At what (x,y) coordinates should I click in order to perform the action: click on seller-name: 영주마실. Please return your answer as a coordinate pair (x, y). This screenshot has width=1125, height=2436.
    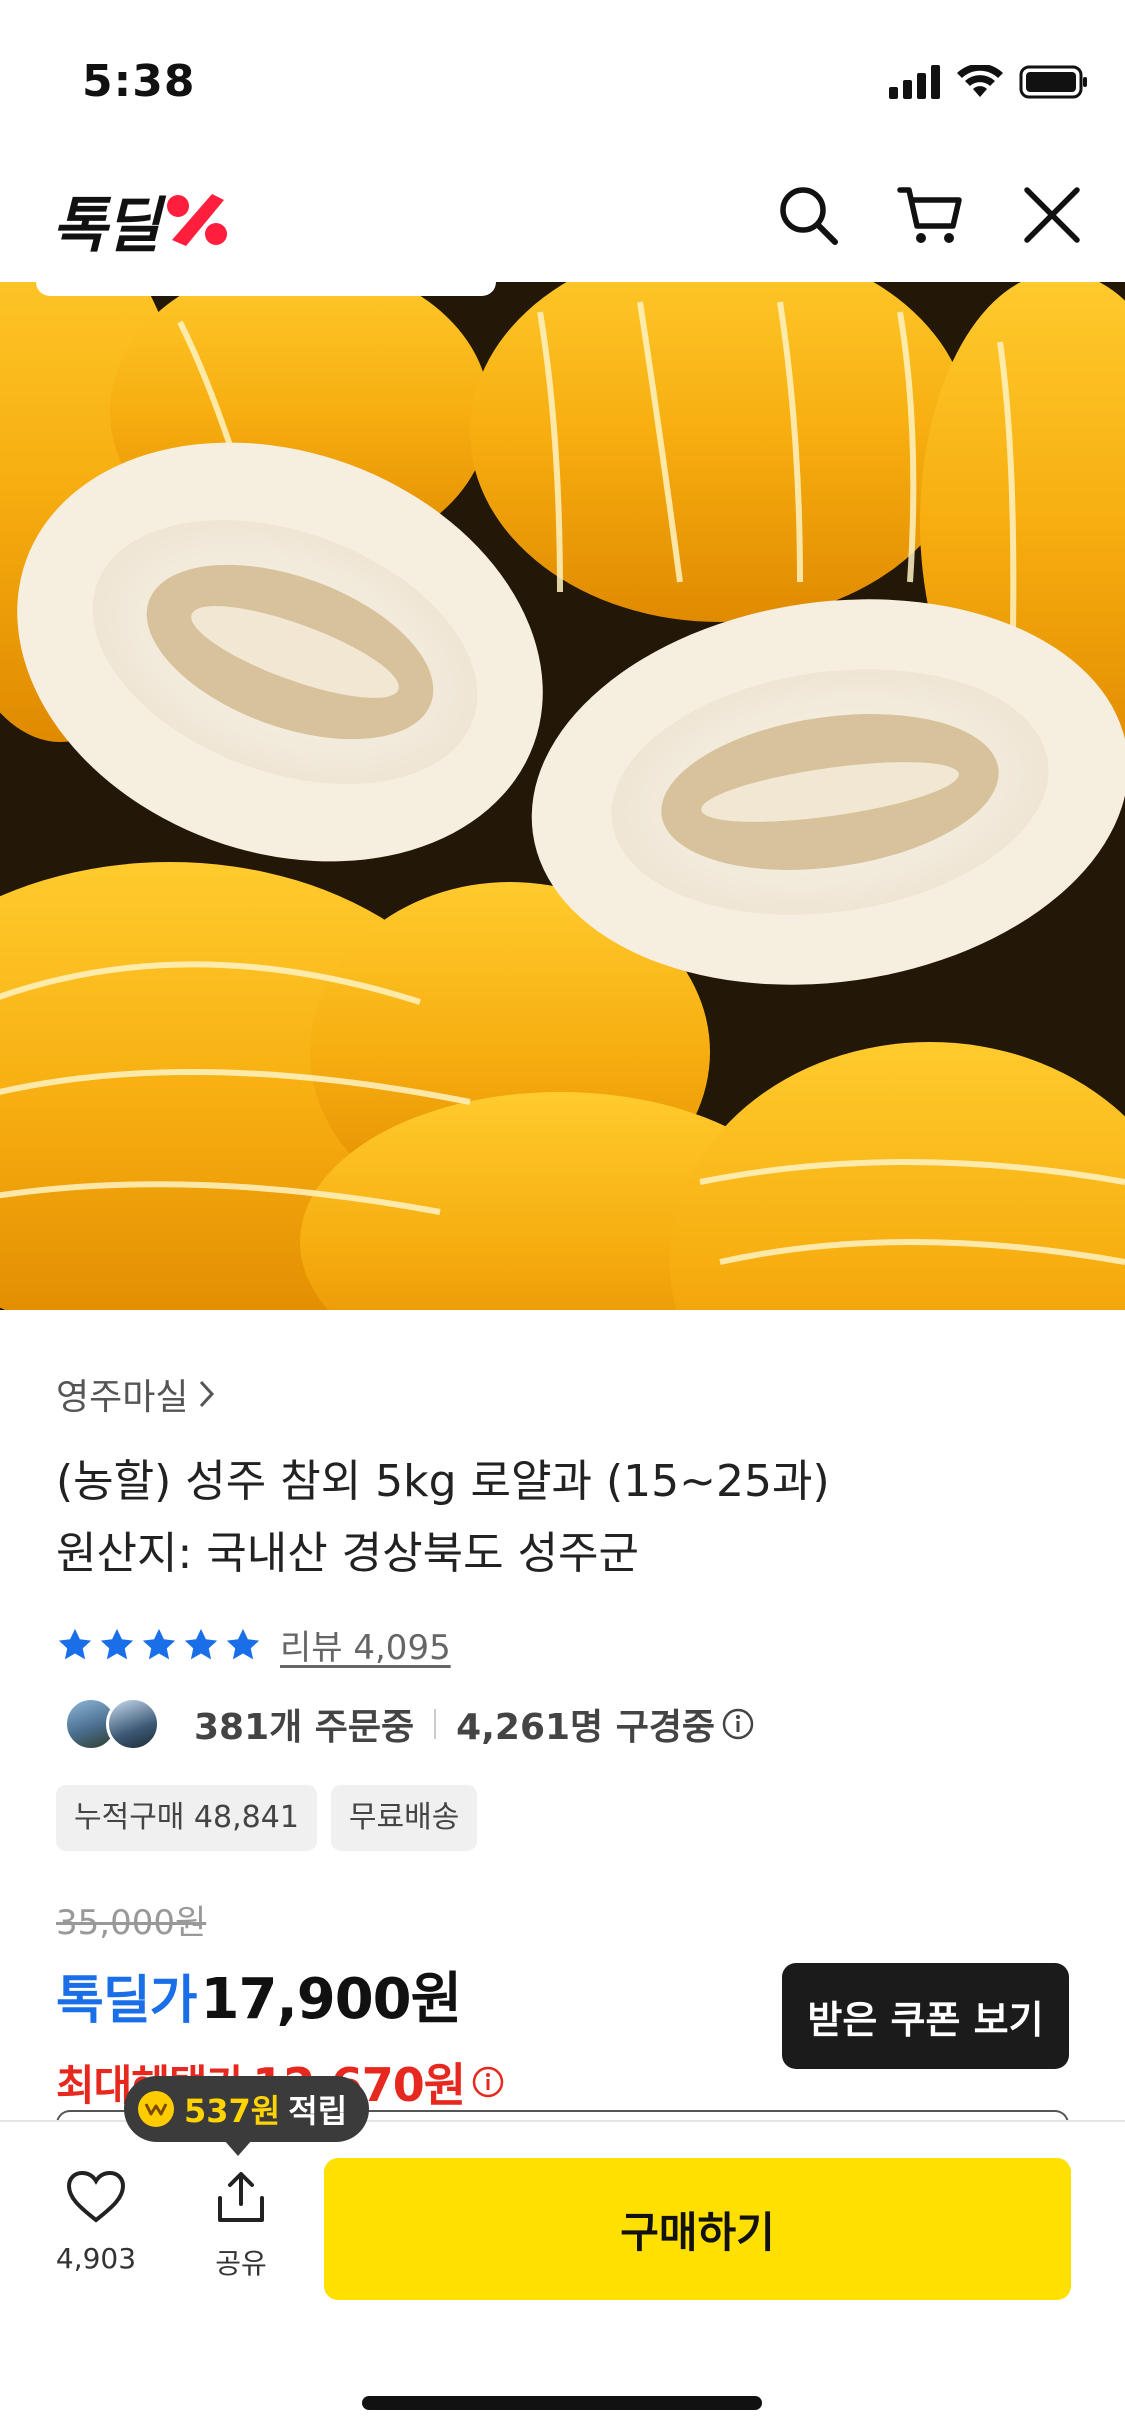
    Looking at the image, I should click on (122, 1397).